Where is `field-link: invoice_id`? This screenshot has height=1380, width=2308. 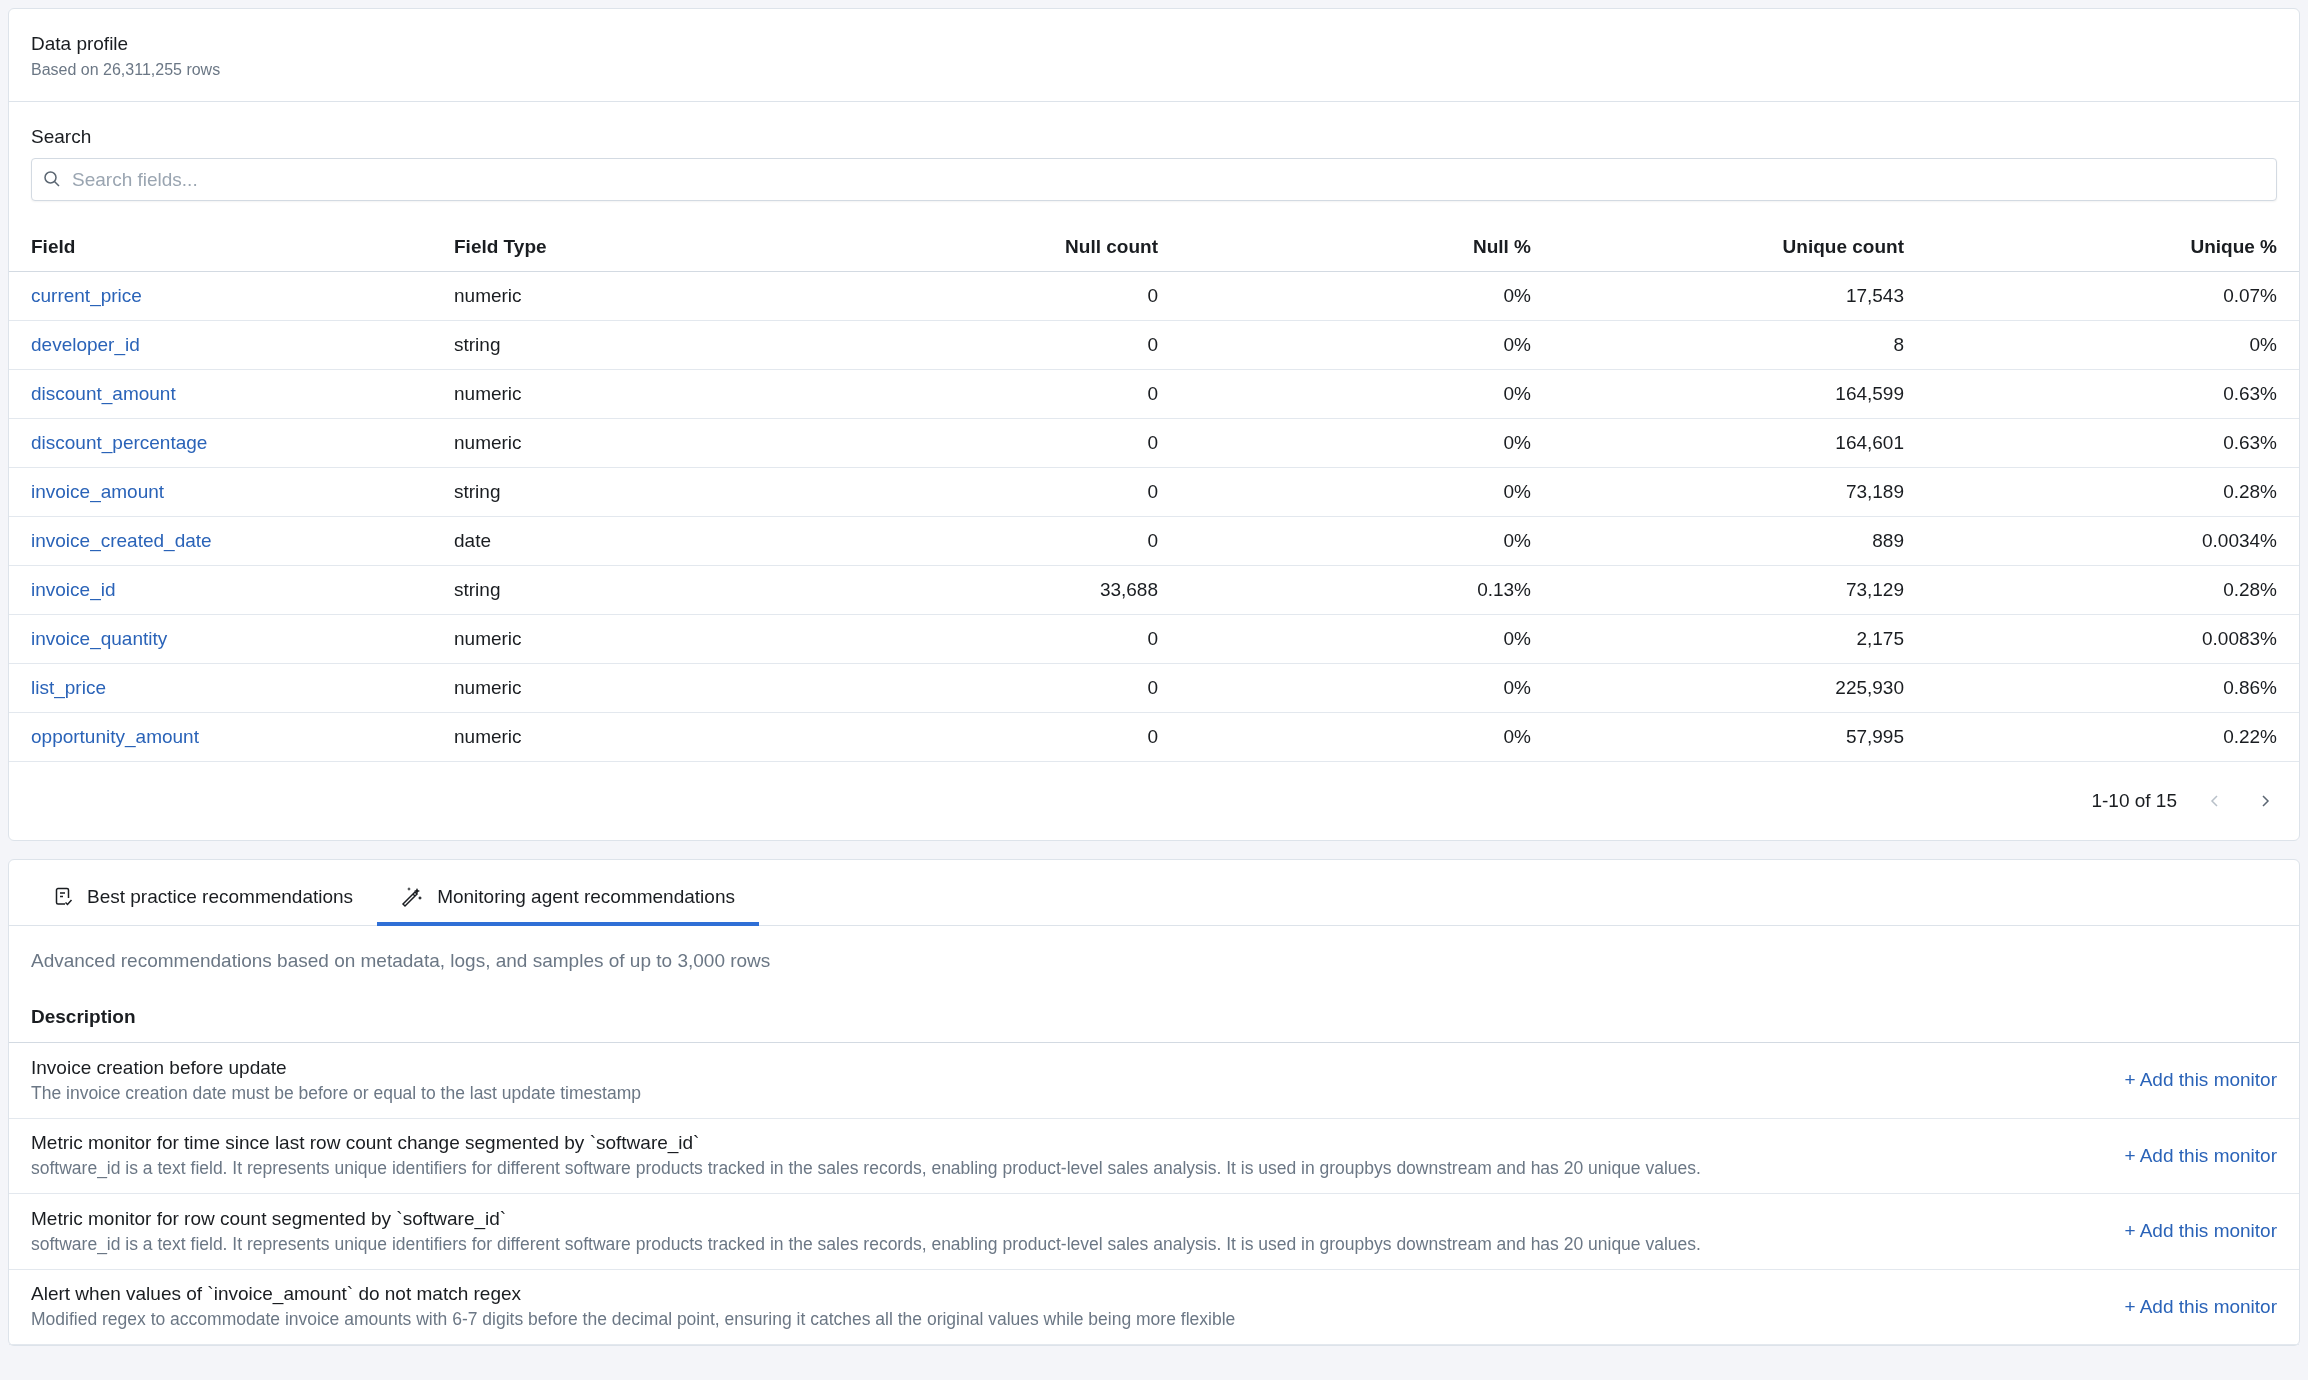
field-link: invoice_id is located at coordinates (73, 589).